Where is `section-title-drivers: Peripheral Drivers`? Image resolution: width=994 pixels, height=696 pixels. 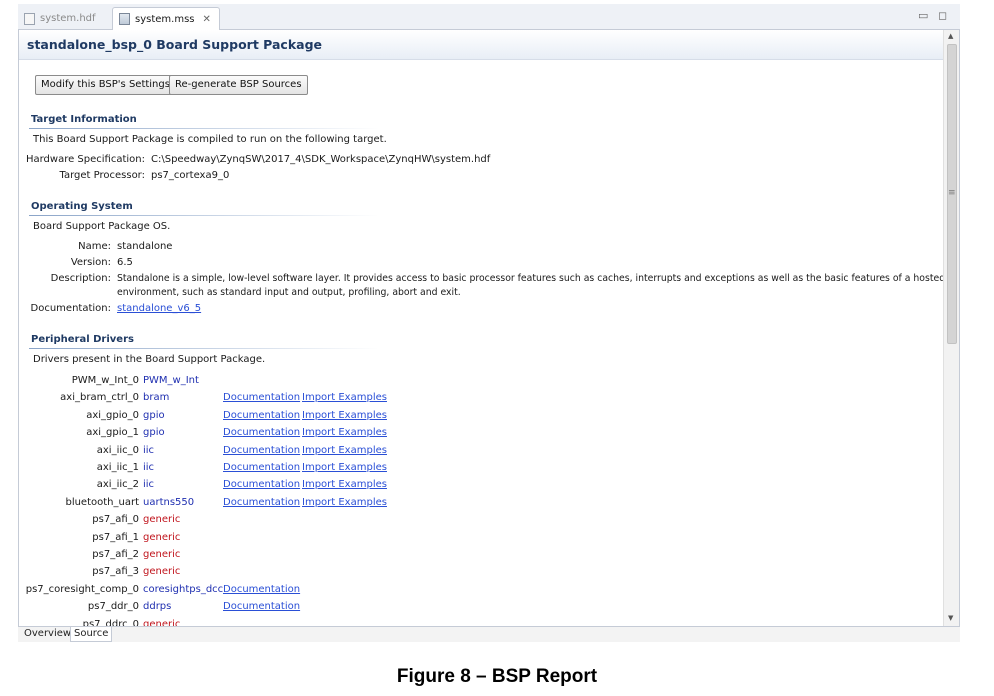 section-title-drivers: Peripheral Drivers is located at coordinates (82, 339).